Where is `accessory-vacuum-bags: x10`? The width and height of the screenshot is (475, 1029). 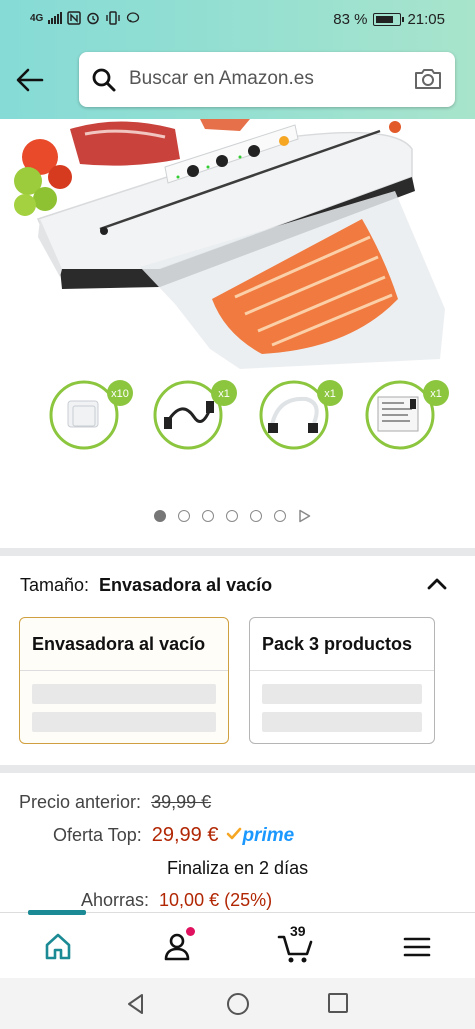
accessory-vacuum-bags: x10 is located at coordinates (91, 415).